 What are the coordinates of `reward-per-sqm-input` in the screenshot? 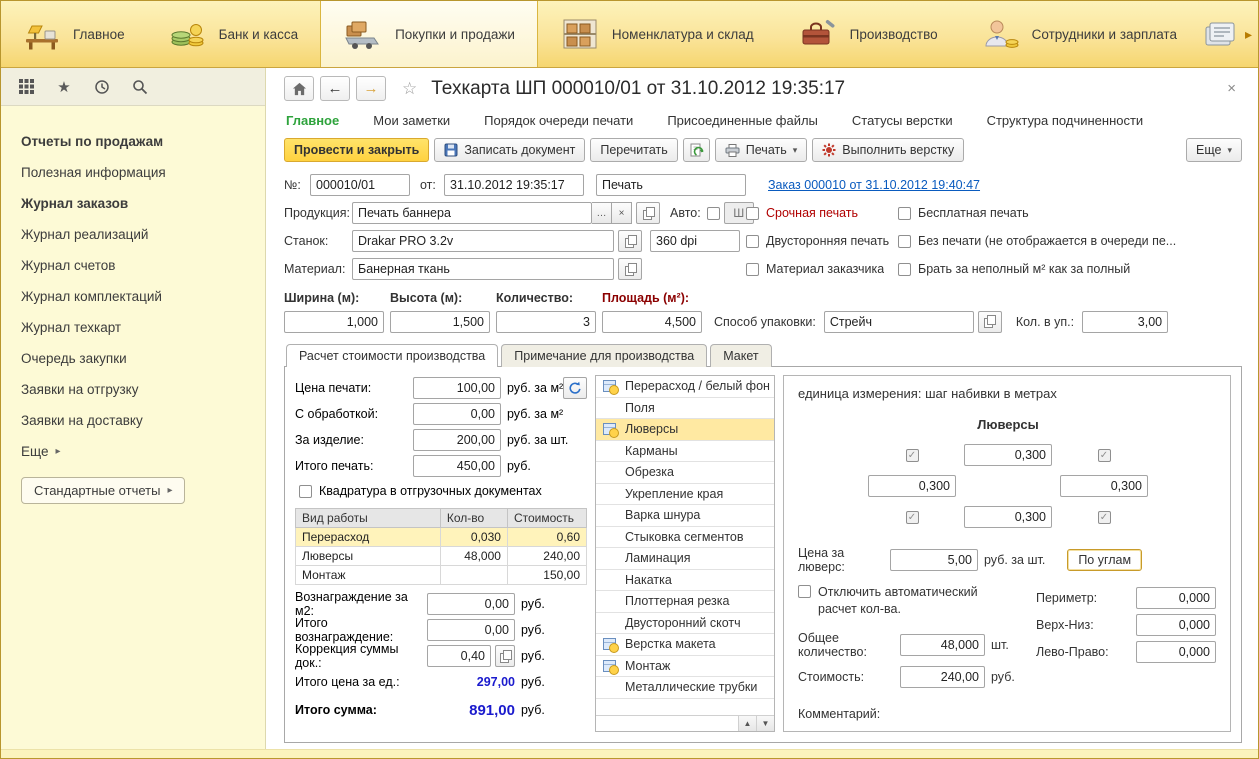 It's located at (471, 604).